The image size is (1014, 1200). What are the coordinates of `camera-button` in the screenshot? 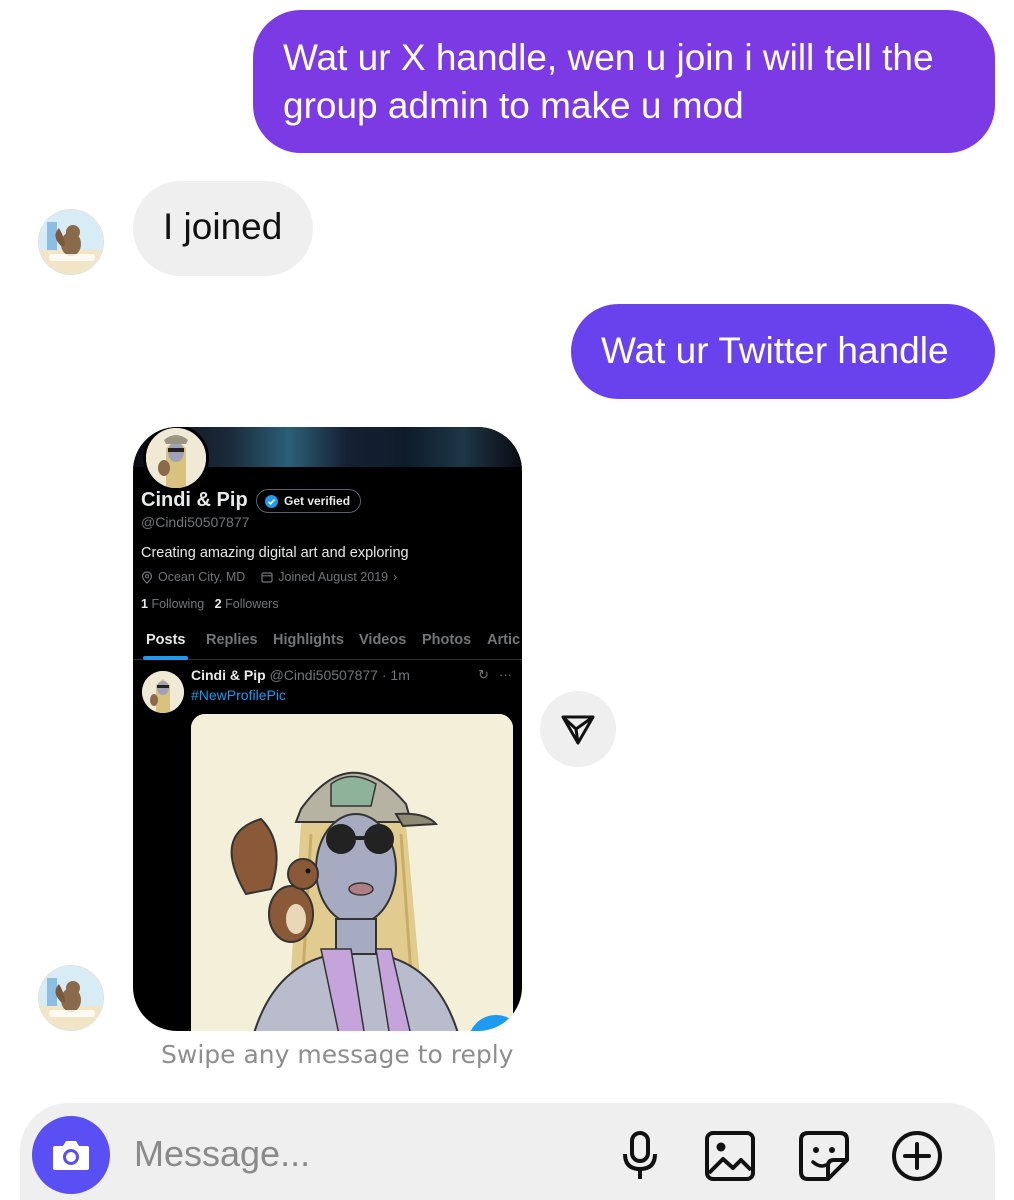 It's located at (71, 1155).